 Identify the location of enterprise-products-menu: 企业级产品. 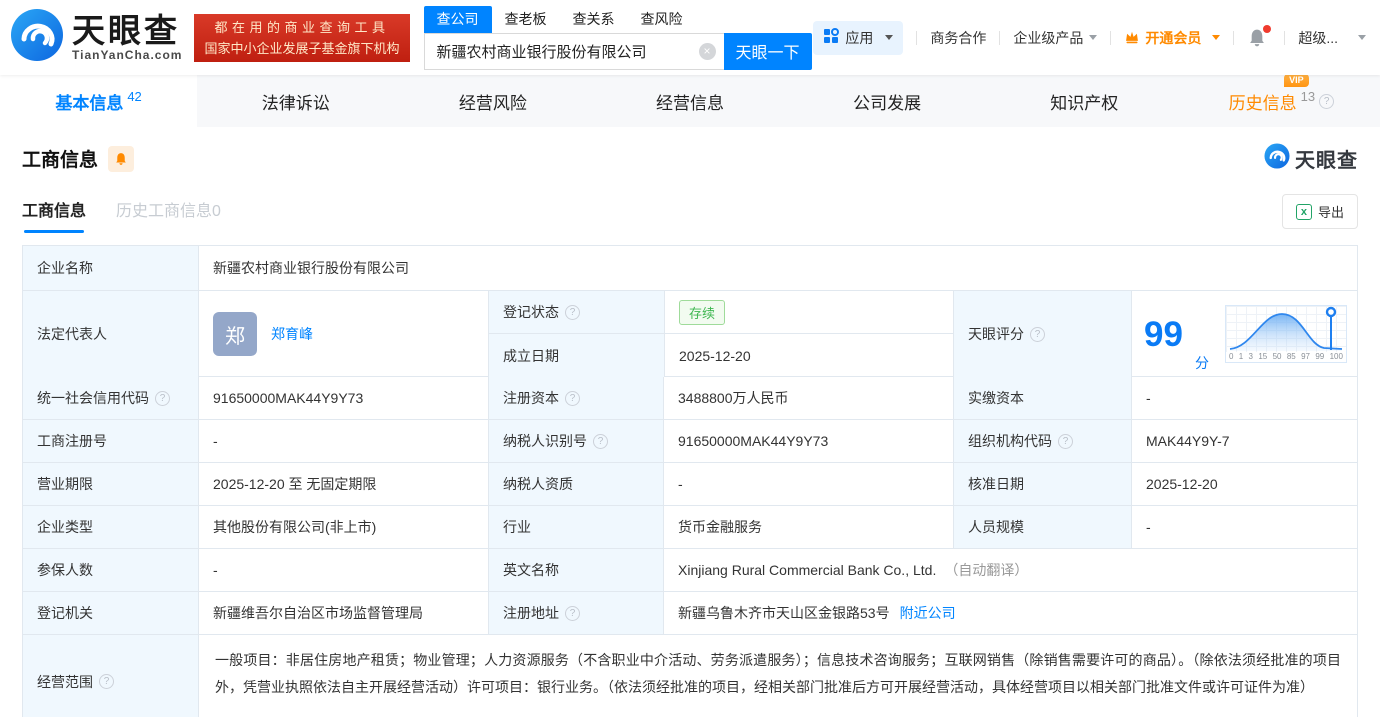
(1055, 38).